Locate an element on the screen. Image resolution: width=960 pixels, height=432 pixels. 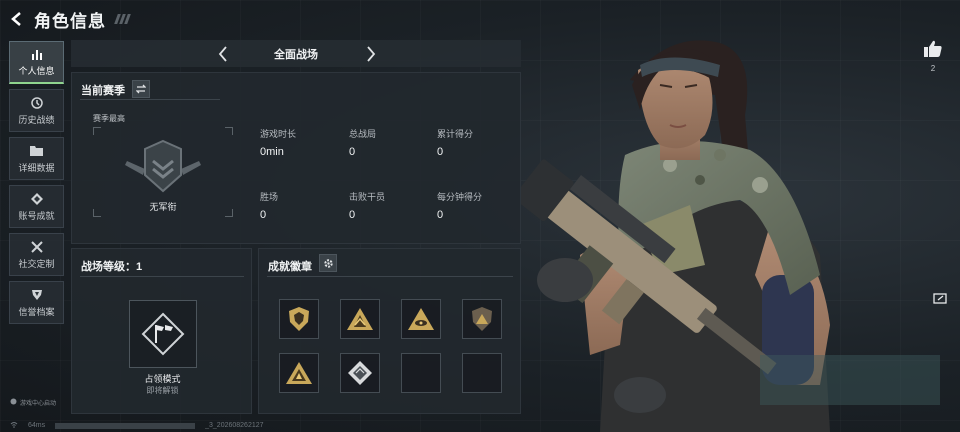
status-bar: 64ms _3_202608262127 is located at coordinates (137, 425).